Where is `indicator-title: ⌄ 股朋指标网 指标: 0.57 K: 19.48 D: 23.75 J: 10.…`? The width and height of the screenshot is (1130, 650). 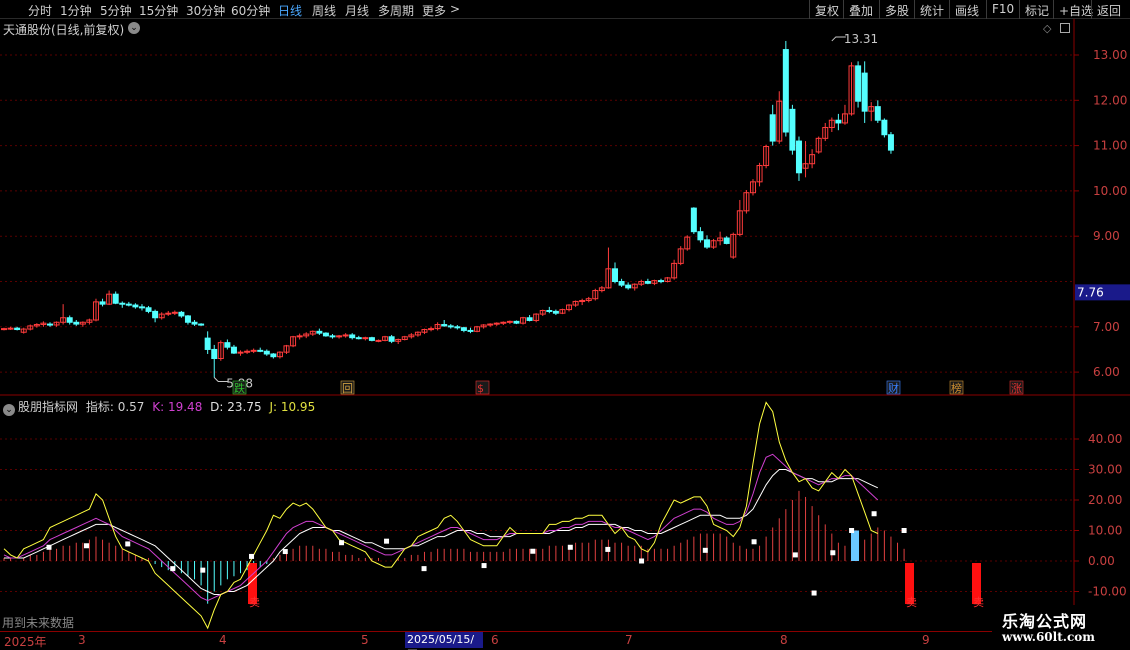 indicator-title: ⌄ 股朋指标网 指标: 0.57 K: 19.48 D: 23.75 J: 10.… is located at coordinates (159, 407).